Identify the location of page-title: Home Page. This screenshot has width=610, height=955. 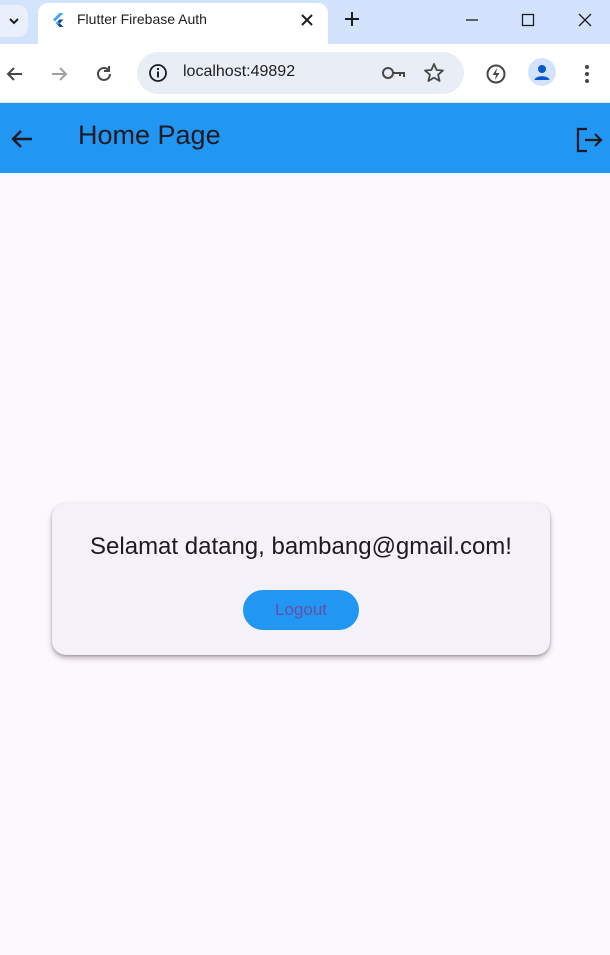
(149, 135).